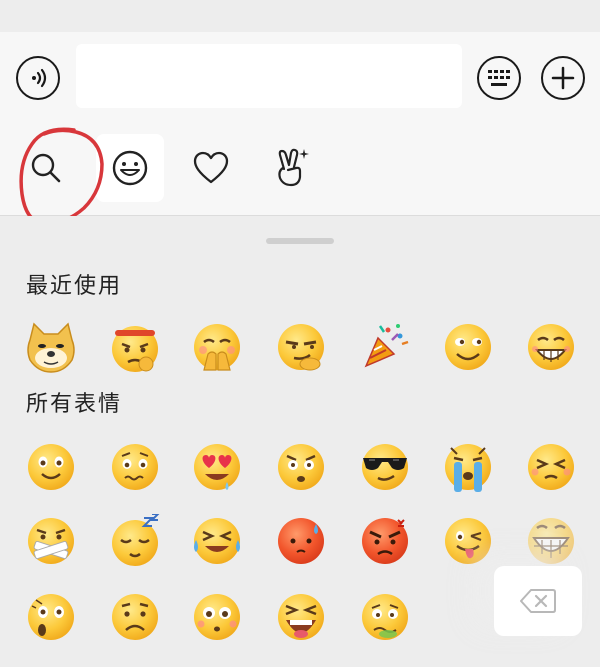 This screenshot has width=600, height=667. I want to click on emoji-heart-eyes, so click(217, 467).